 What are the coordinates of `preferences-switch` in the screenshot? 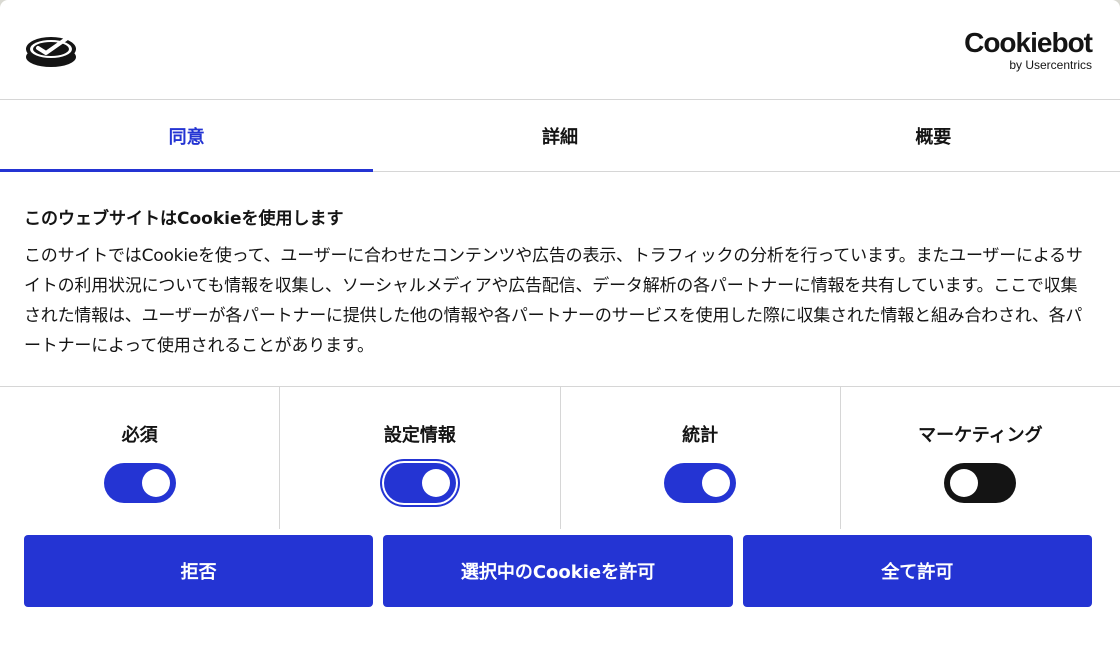 It's located at (419, 483).